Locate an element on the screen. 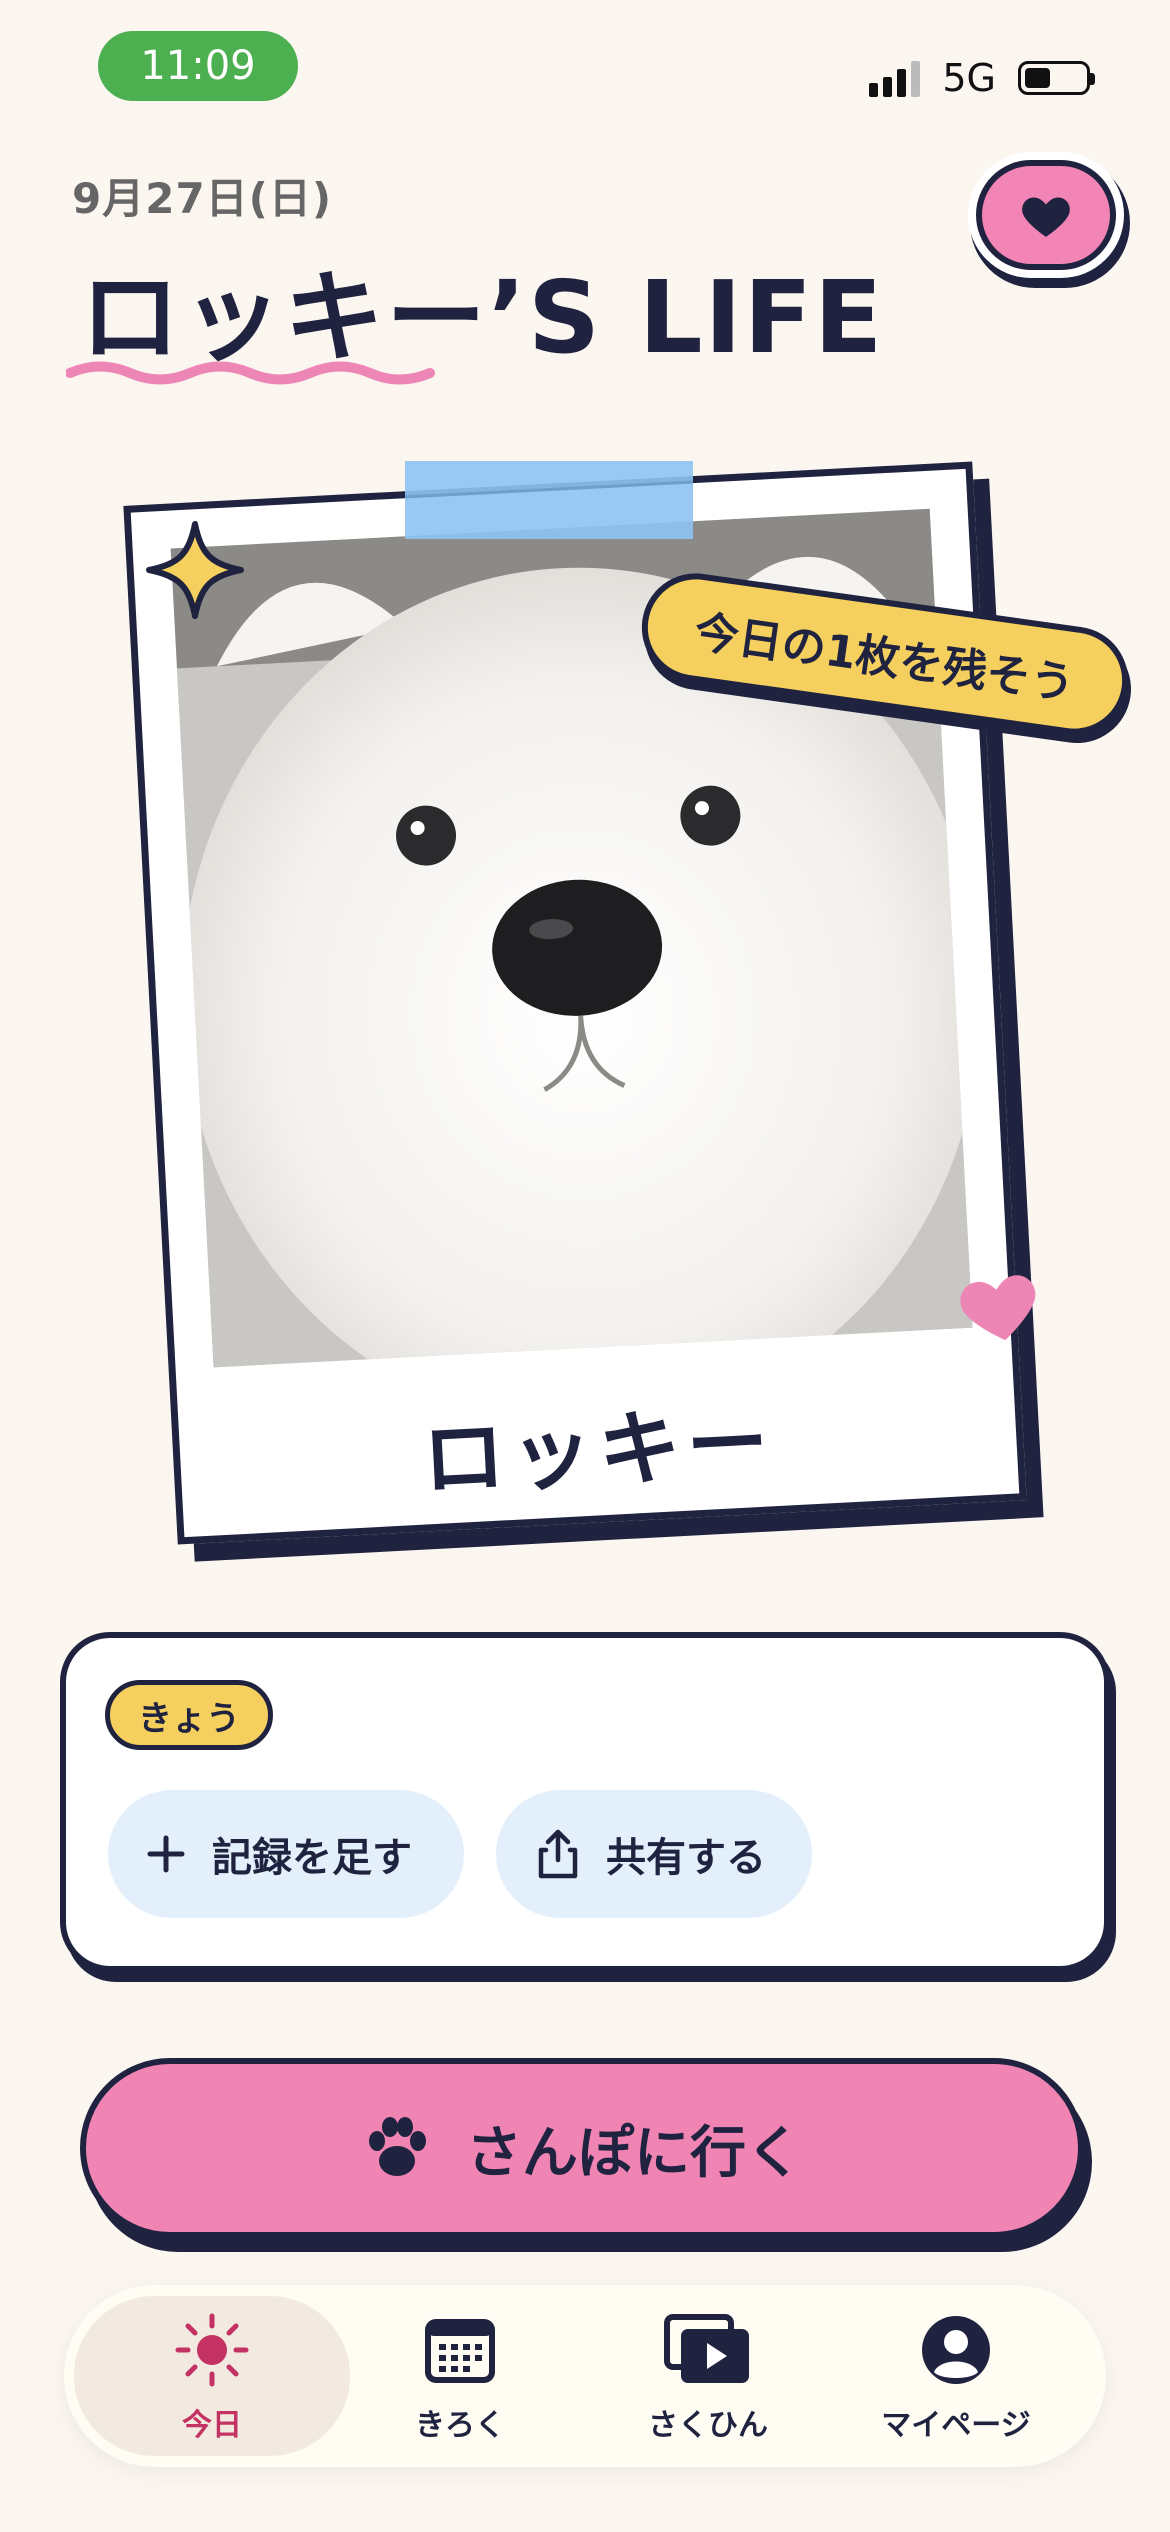  tab-records: きろく is located at coordinates (460, 2377).